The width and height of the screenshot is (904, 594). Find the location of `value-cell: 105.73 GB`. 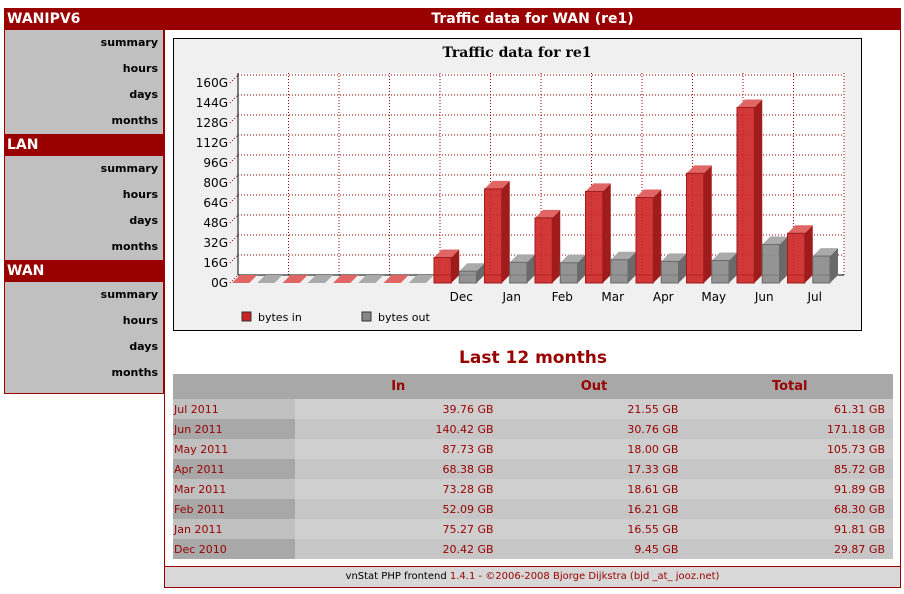

value-cell: 105.73 GB is located at coordinates (789, 449).